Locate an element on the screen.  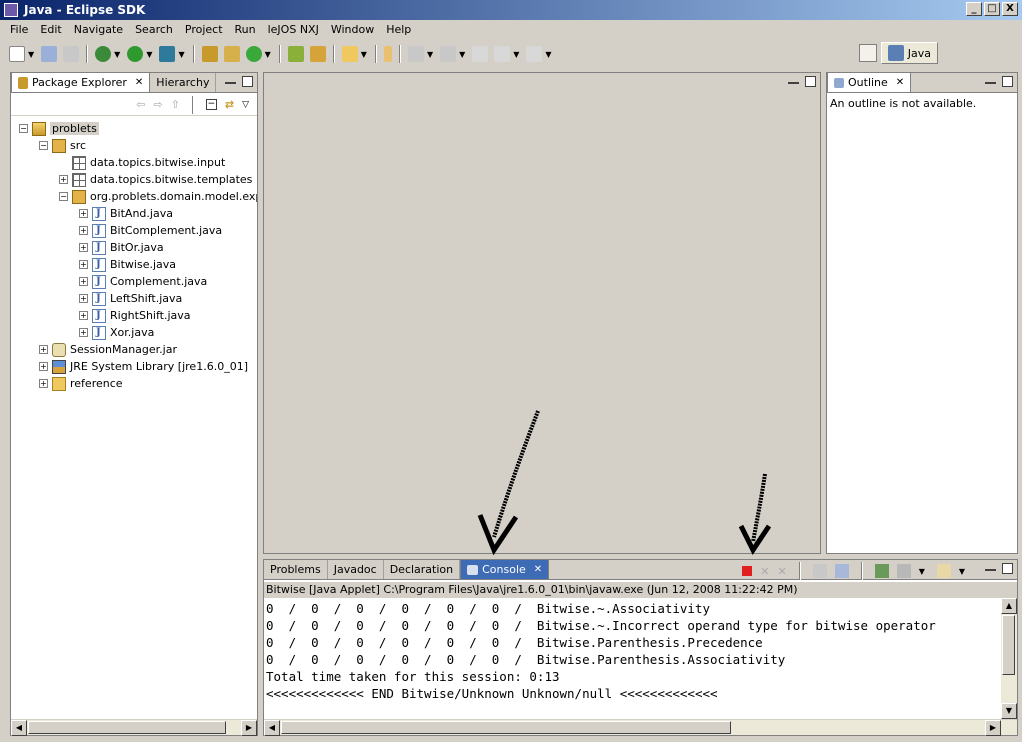
back-arrow-icon: ⇦ is located at coordinates (140, 104).